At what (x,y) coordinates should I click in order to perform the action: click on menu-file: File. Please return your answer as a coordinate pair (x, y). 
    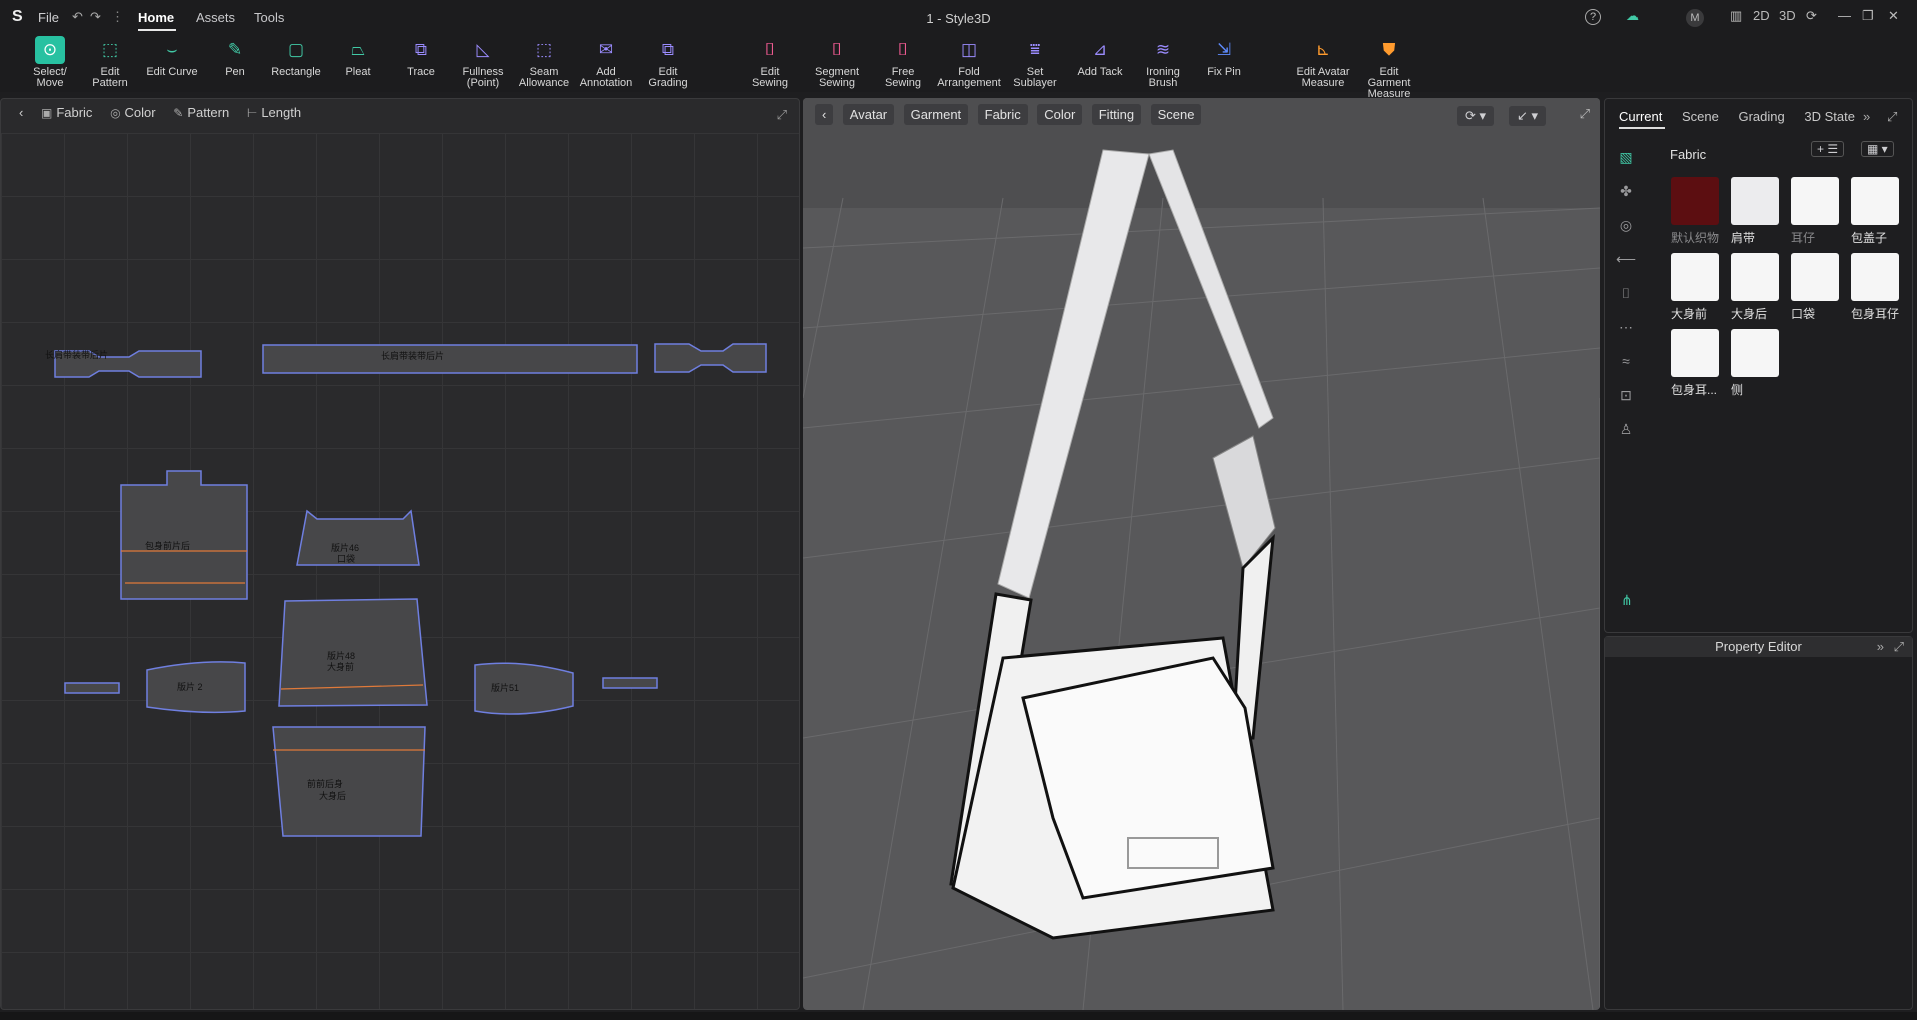
    Looking at the image, I should click on (48, 17).